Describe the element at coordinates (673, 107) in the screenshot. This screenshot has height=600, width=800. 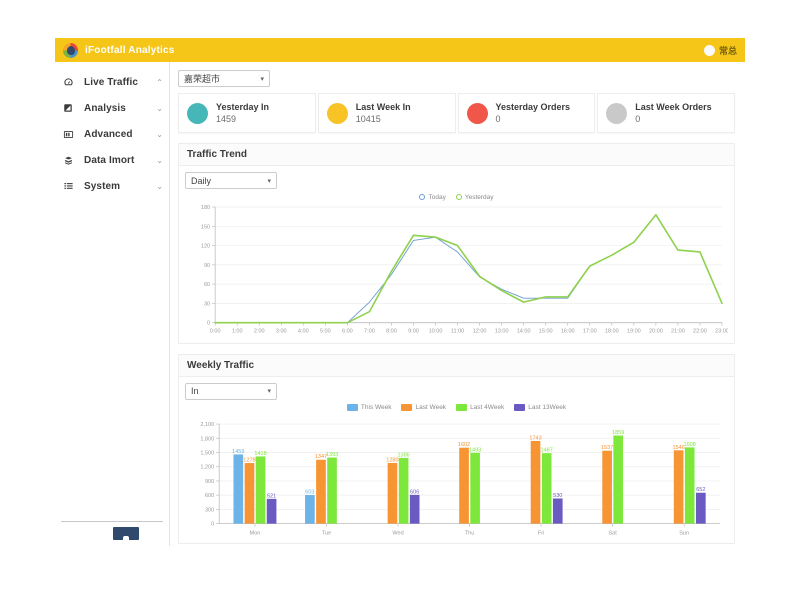
I see `stat-card-title: Last Week Orders` at that location.